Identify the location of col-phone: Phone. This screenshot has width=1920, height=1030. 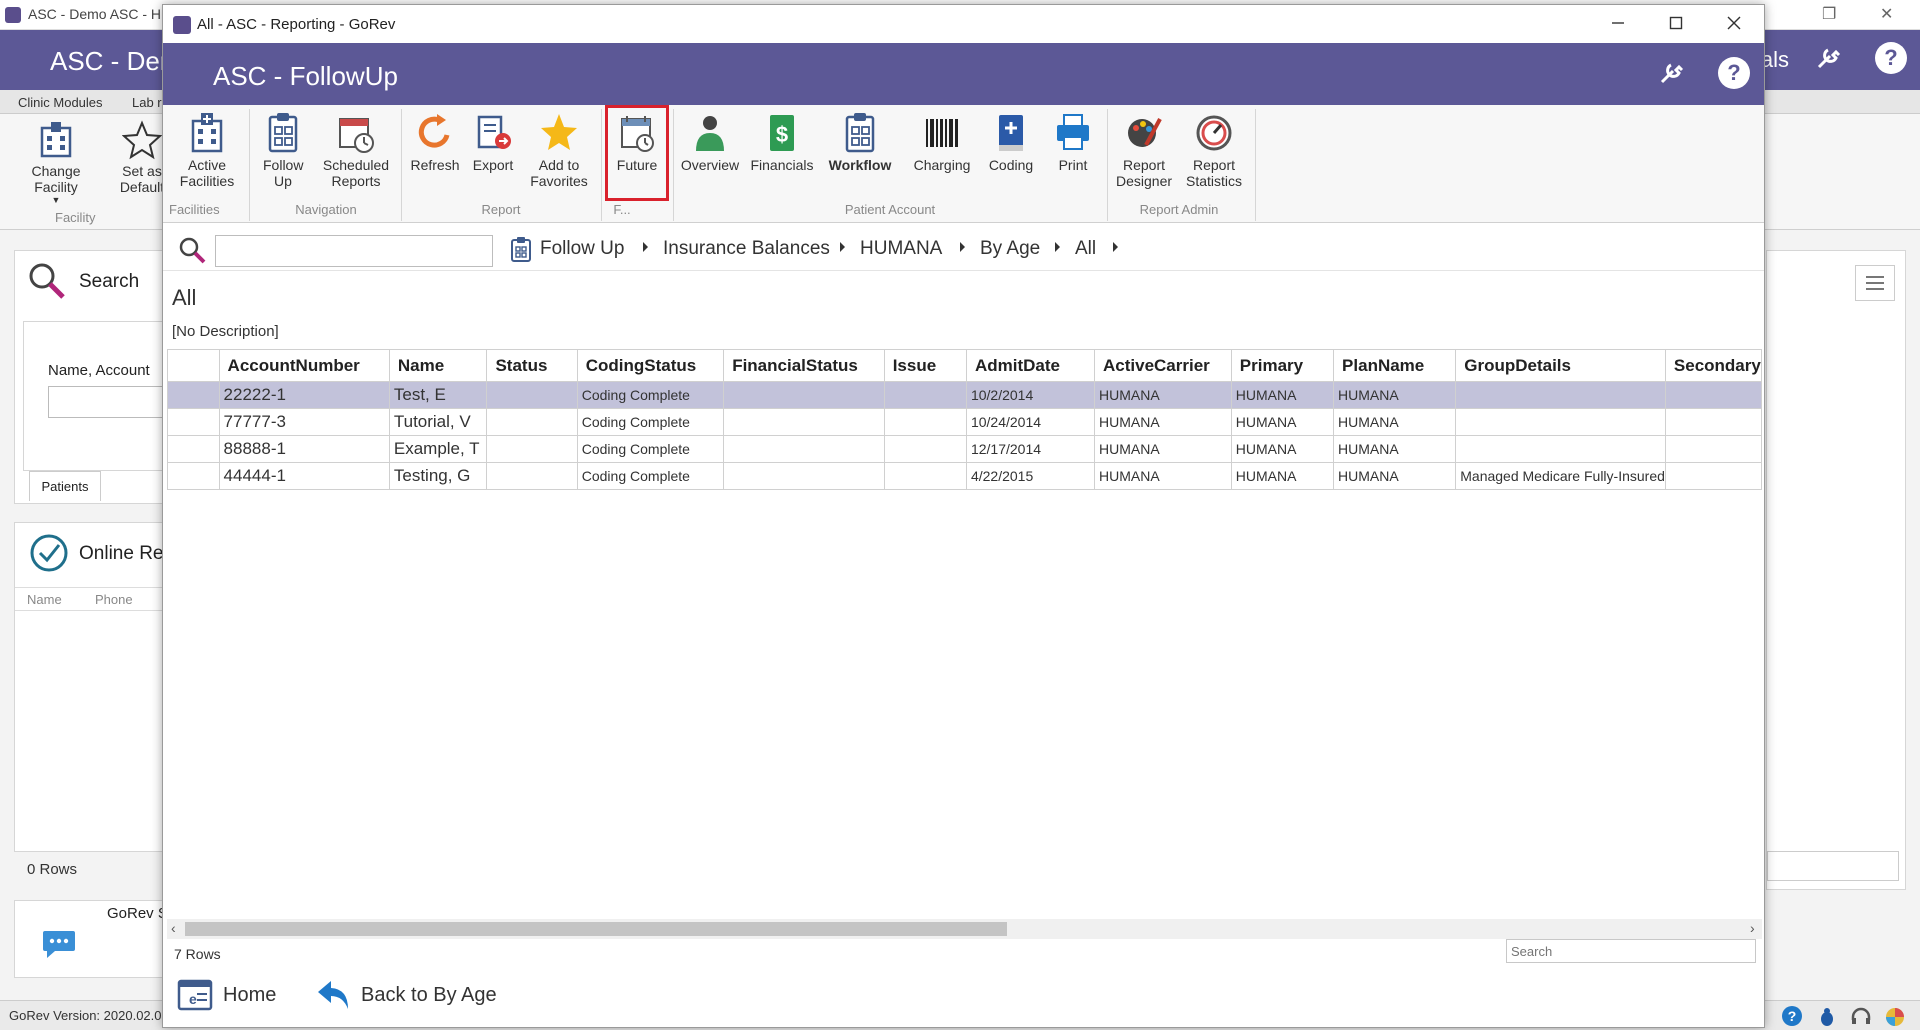
(114, 599).